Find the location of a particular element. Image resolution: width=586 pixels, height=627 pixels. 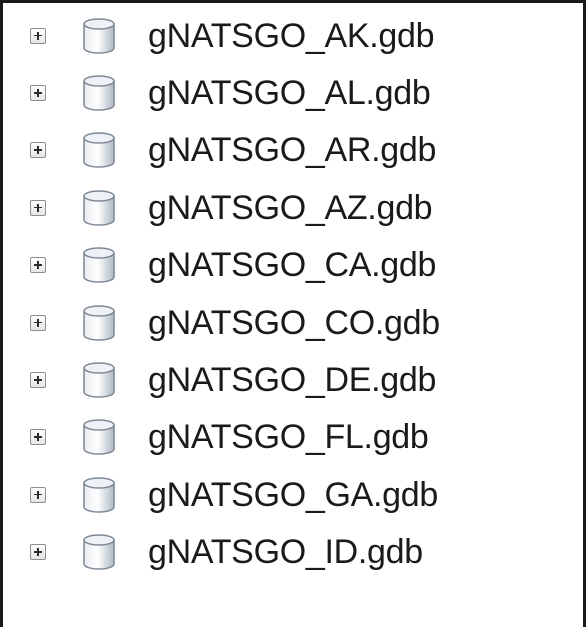

tree-item-gnatsgo-az: gNATSGO_AZ.gdb is located at coordinates (293, 207).